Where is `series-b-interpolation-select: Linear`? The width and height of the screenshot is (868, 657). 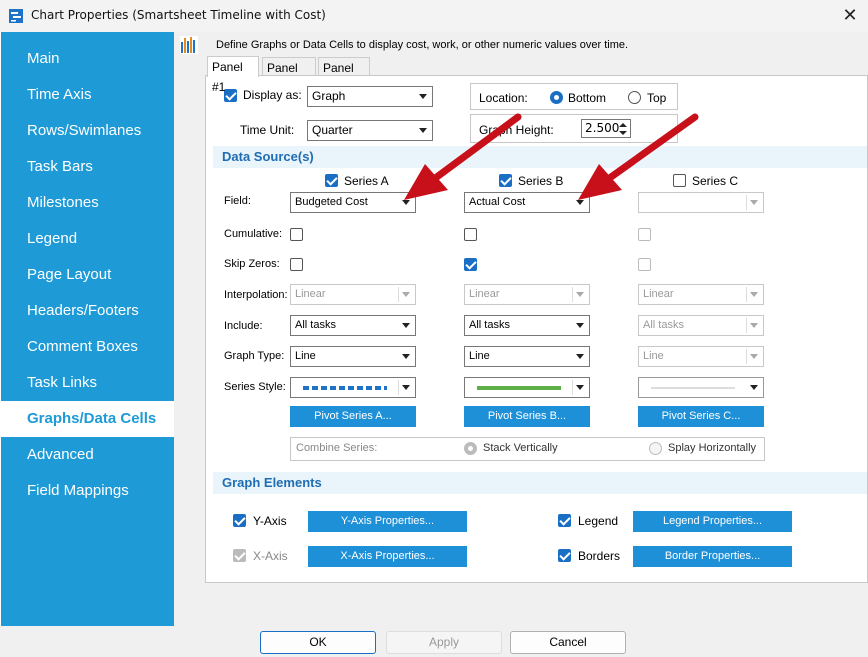 series-b-interpolation-select: Linear is located at coordinates (527, 294).